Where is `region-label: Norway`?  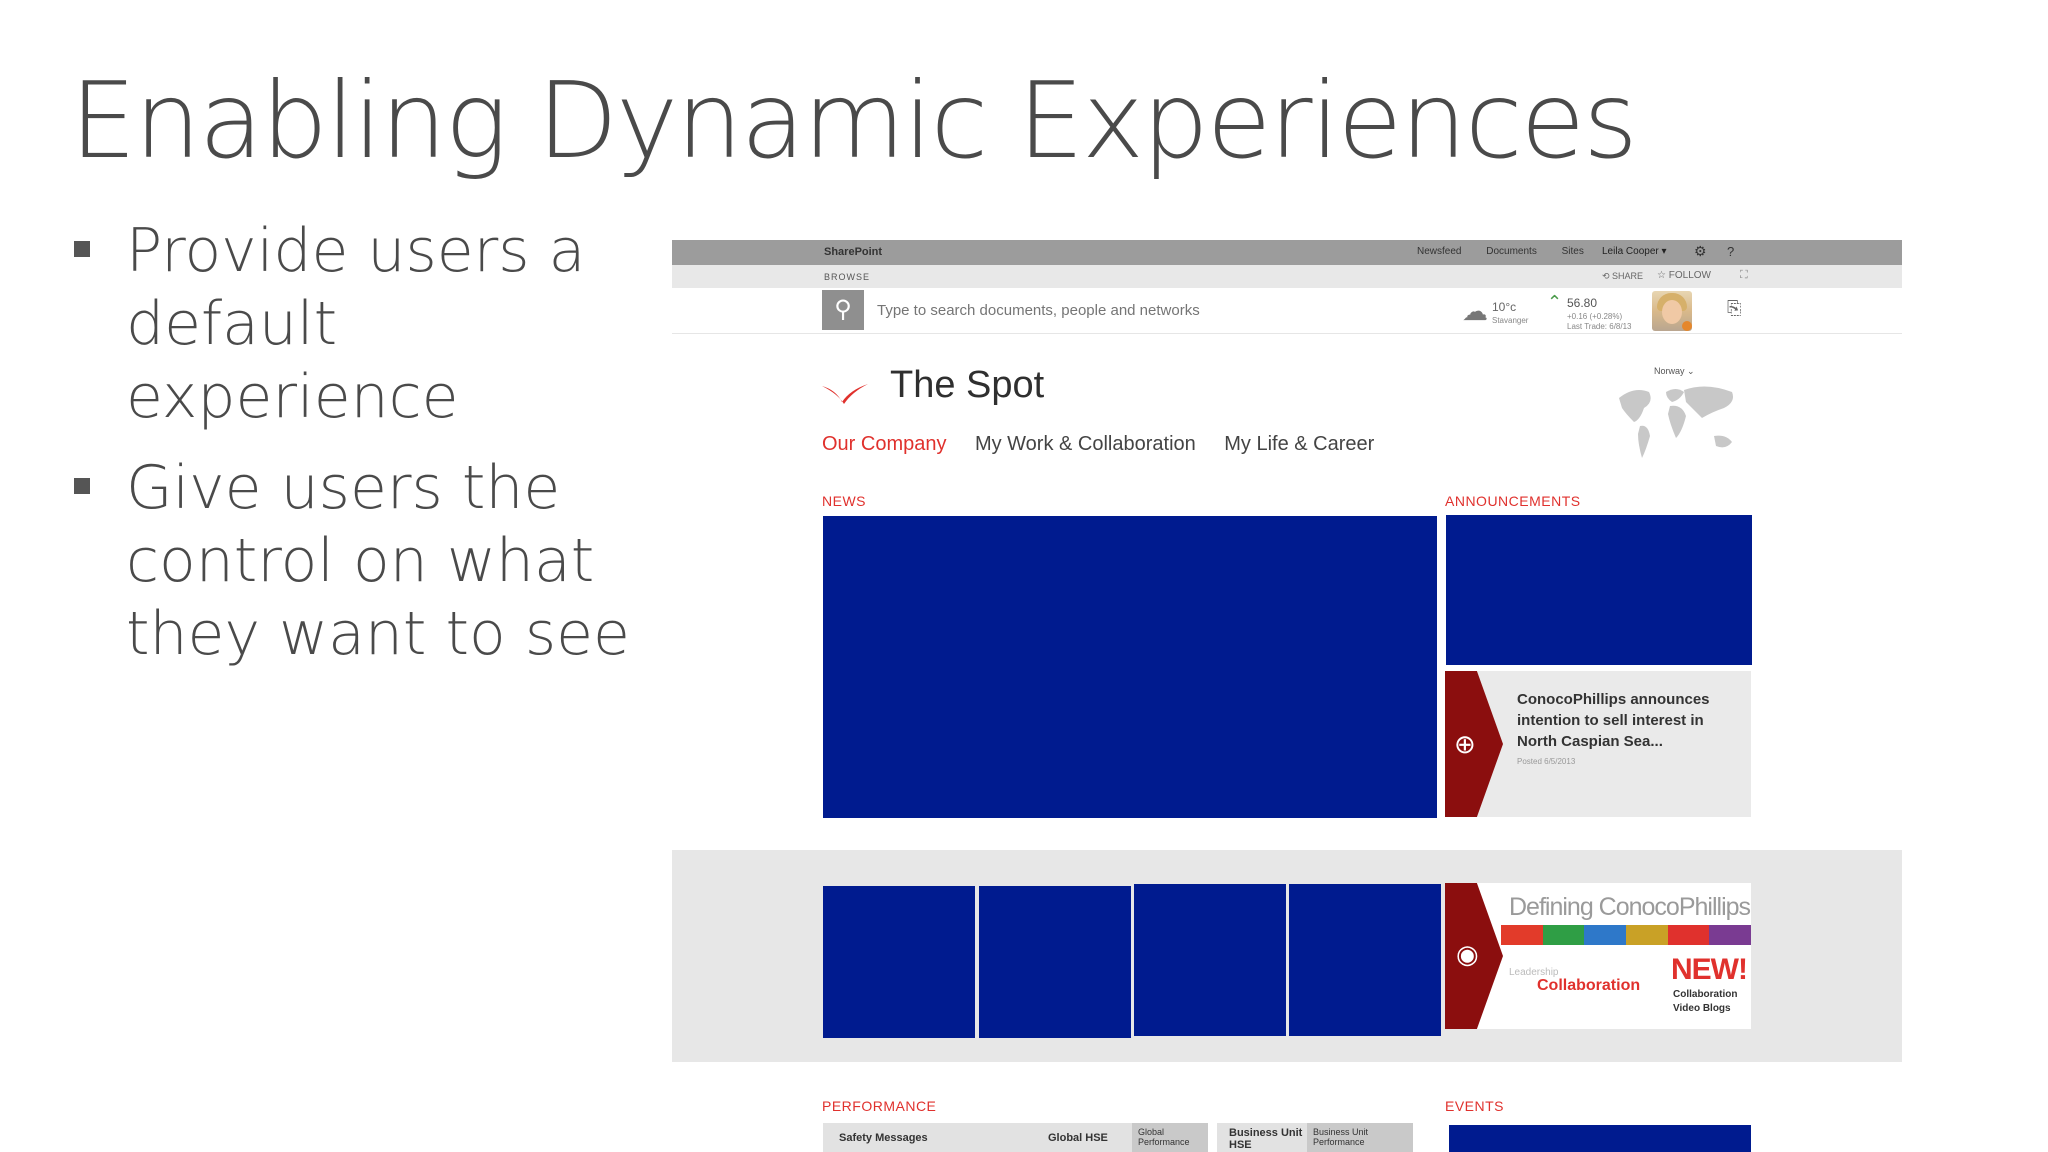 region-label: Norway is located at coordinates (1669, 371).